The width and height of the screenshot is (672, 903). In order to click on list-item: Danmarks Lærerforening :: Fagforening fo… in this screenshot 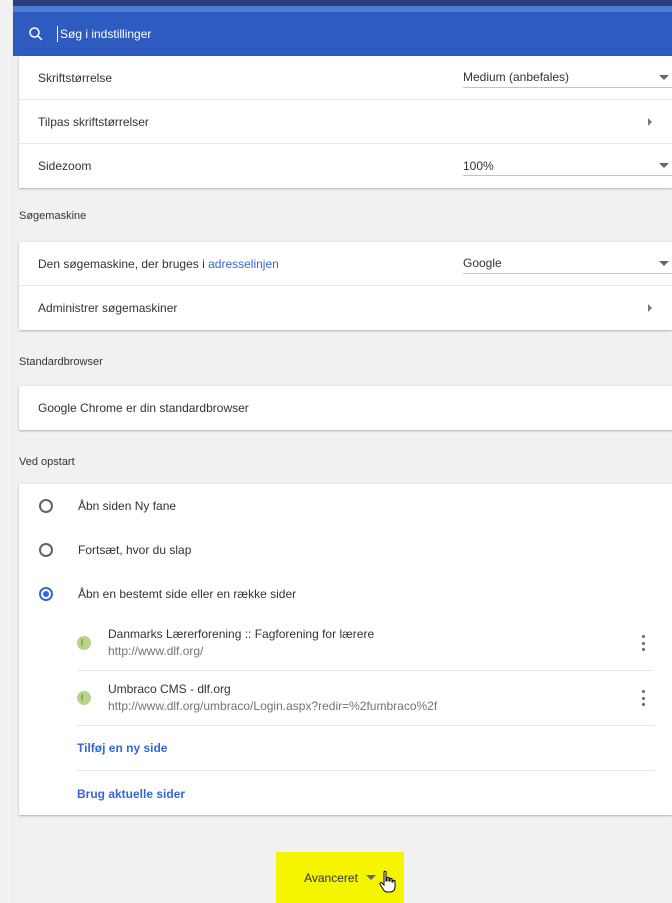, I will do `click(365, 643)`.